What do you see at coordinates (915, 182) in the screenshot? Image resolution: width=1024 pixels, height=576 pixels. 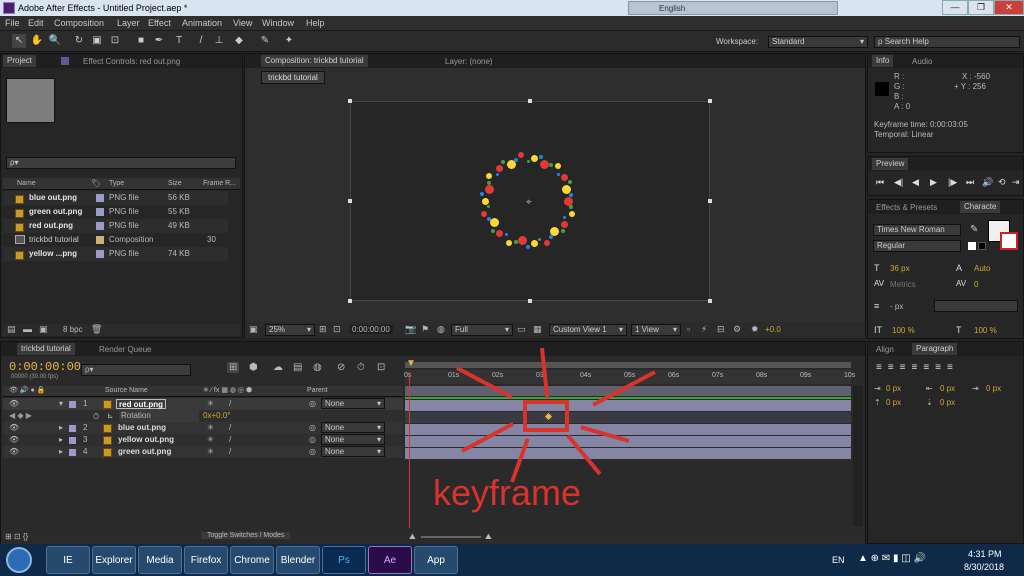 I see `play-reverse-icon: ◀` at bounding box center [915, 182].